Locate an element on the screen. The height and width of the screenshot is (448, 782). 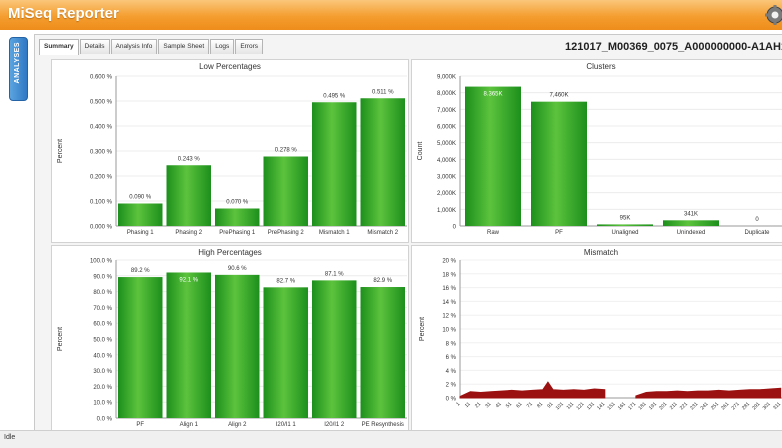
analyses-side-tab: ANALYSES is located at coordinates (18, 69).